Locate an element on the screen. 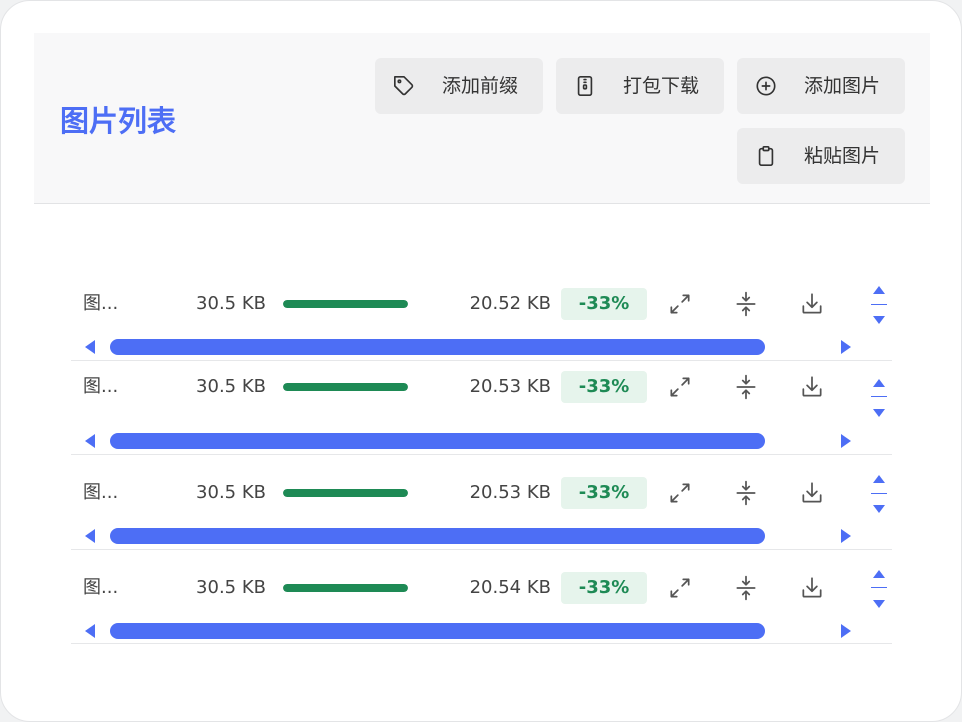 Image resolution: width=962 pixels, height=722 pixels. clipboard-icon is located at coordinates (766, 156).